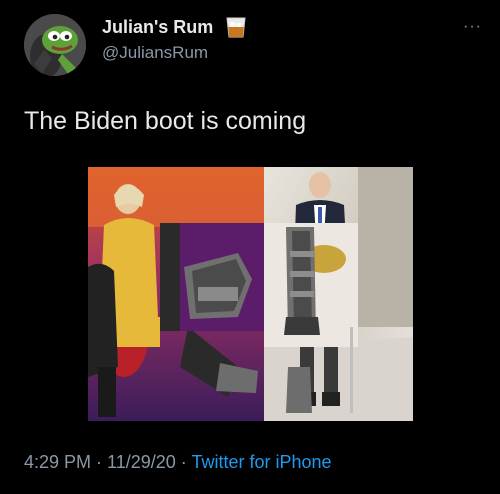  I want to click on tweet-time: 4:29 PM, so click(57, 462).